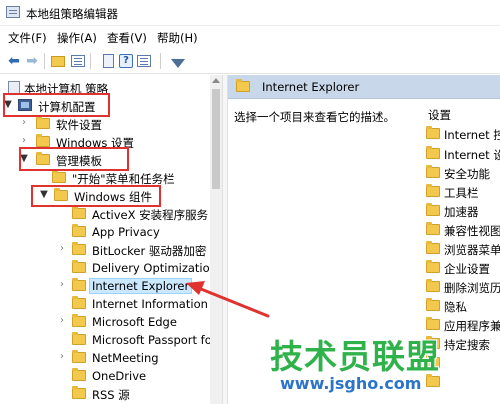 This screenshot has height=404, width=500. Describe the element at coordinates (178, 61) in the screenshot. I see `filter-icon` at that location.